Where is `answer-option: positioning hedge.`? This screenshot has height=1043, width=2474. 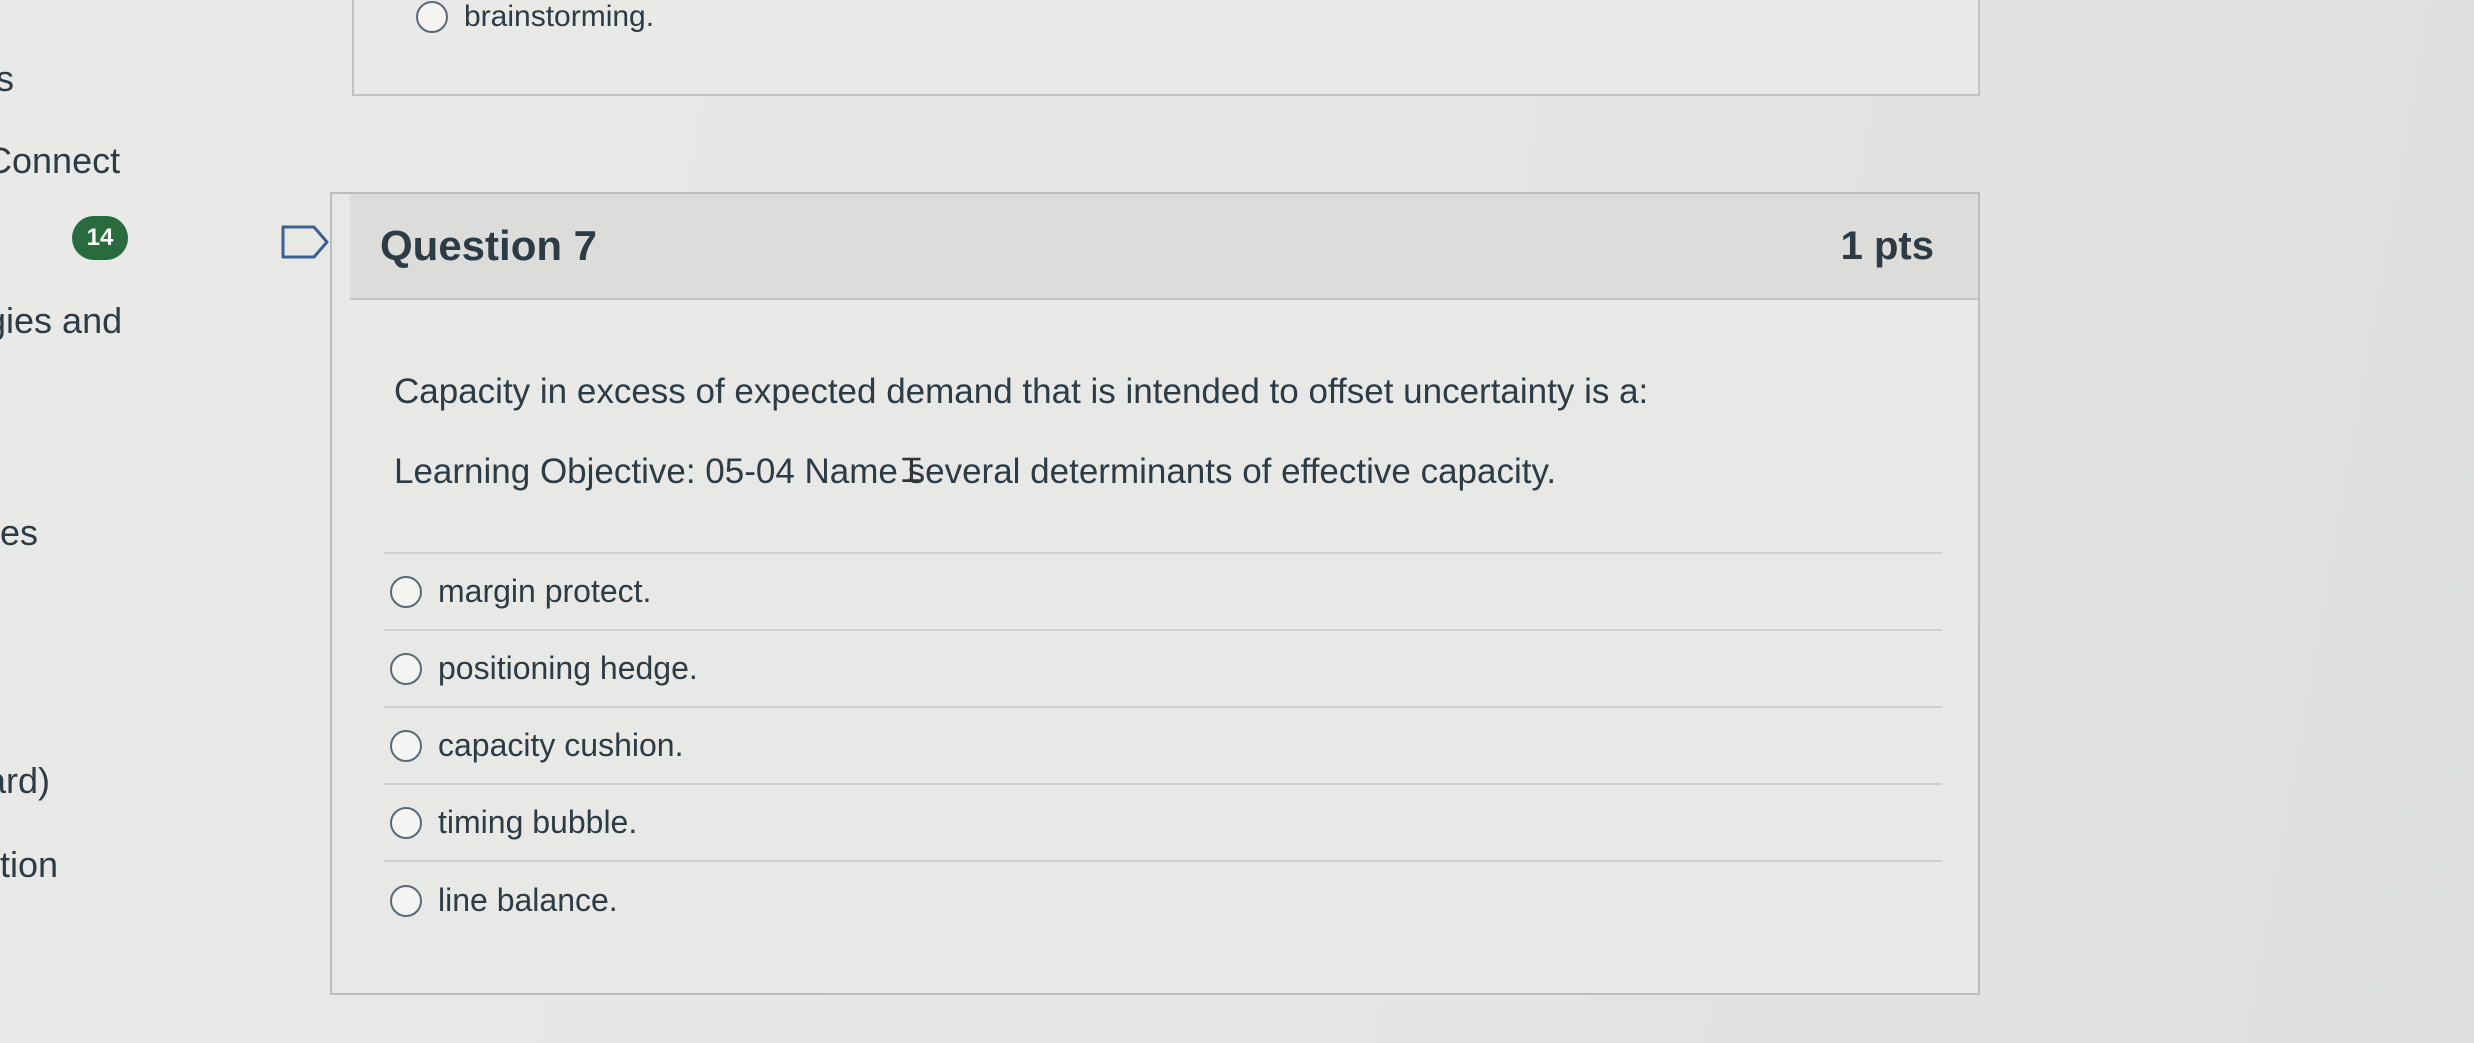 answer-option: positioning hedge. is located at coordinates (1163, 669).